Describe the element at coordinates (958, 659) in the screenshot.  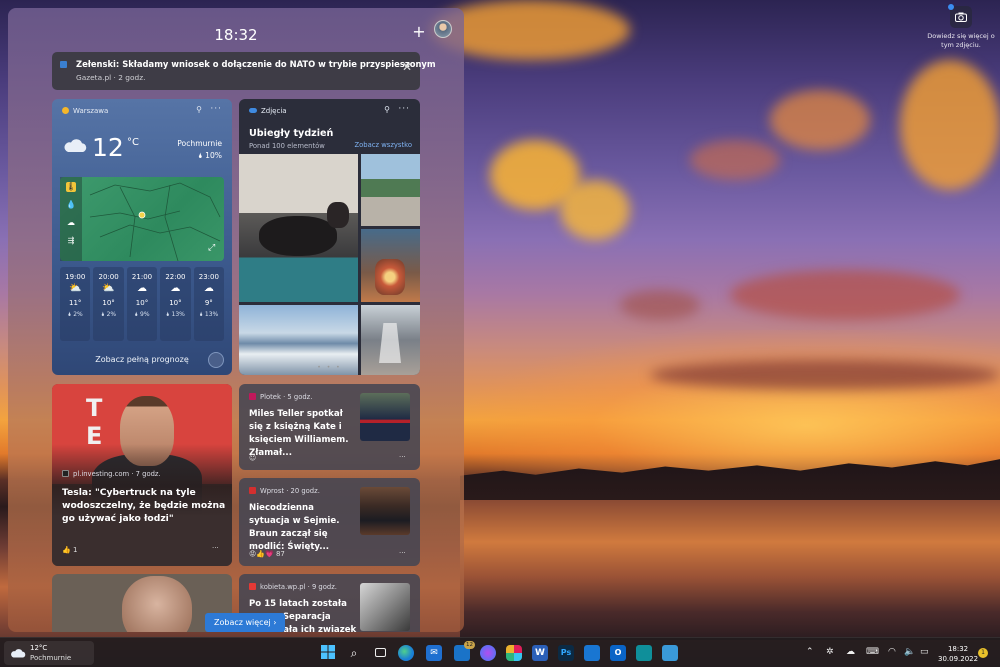
I see `taskbar-date: 30.09.2022` at that location.